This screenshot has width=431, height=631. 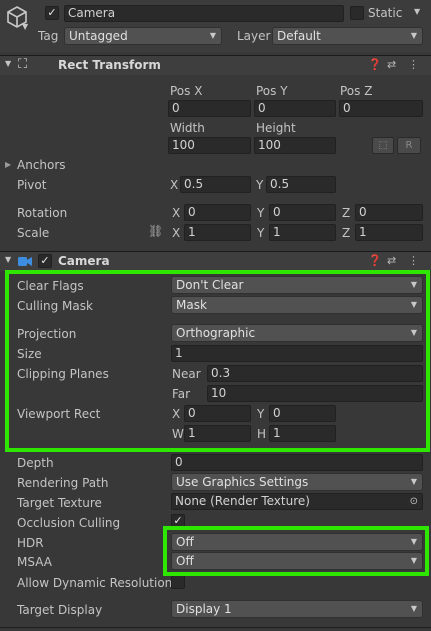 What do you see at coordinates (48, 36) in the screenshot?
I see `tag-label: Tag` at bounding box center [48, 36].